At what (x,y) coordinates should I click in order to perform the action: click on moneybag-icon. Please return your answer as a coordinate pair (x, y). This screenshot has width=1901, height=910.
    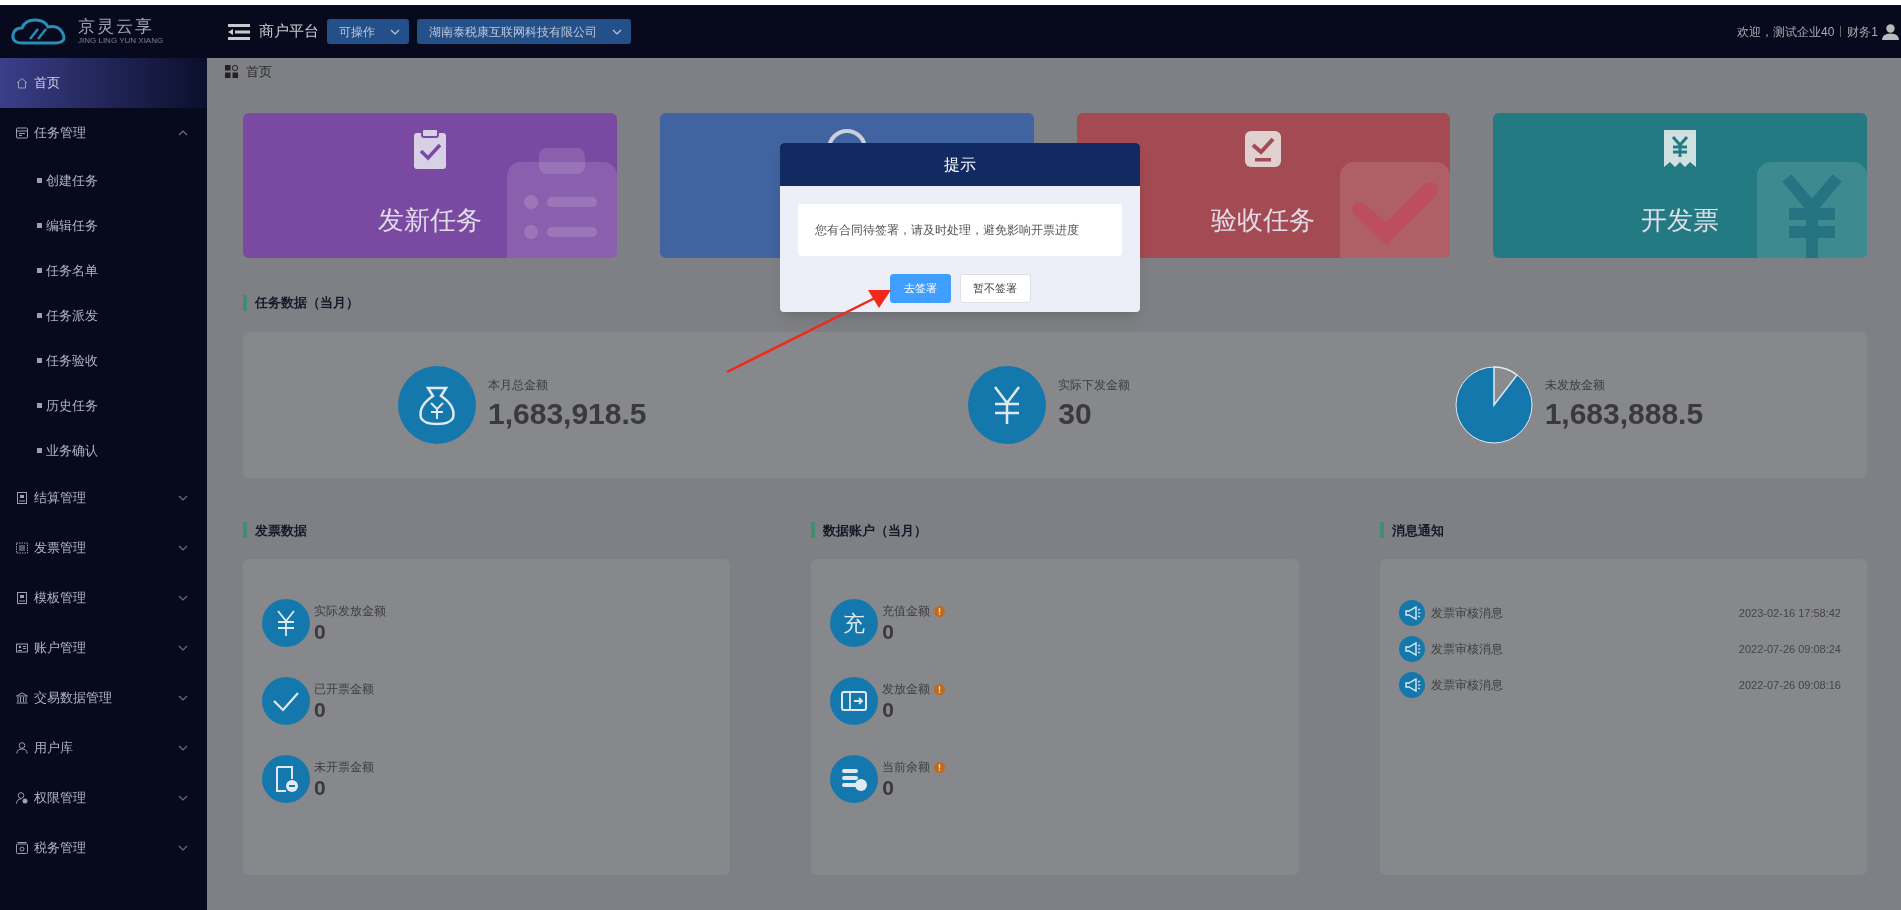
    Looking at the image, I should click on (437, 404).